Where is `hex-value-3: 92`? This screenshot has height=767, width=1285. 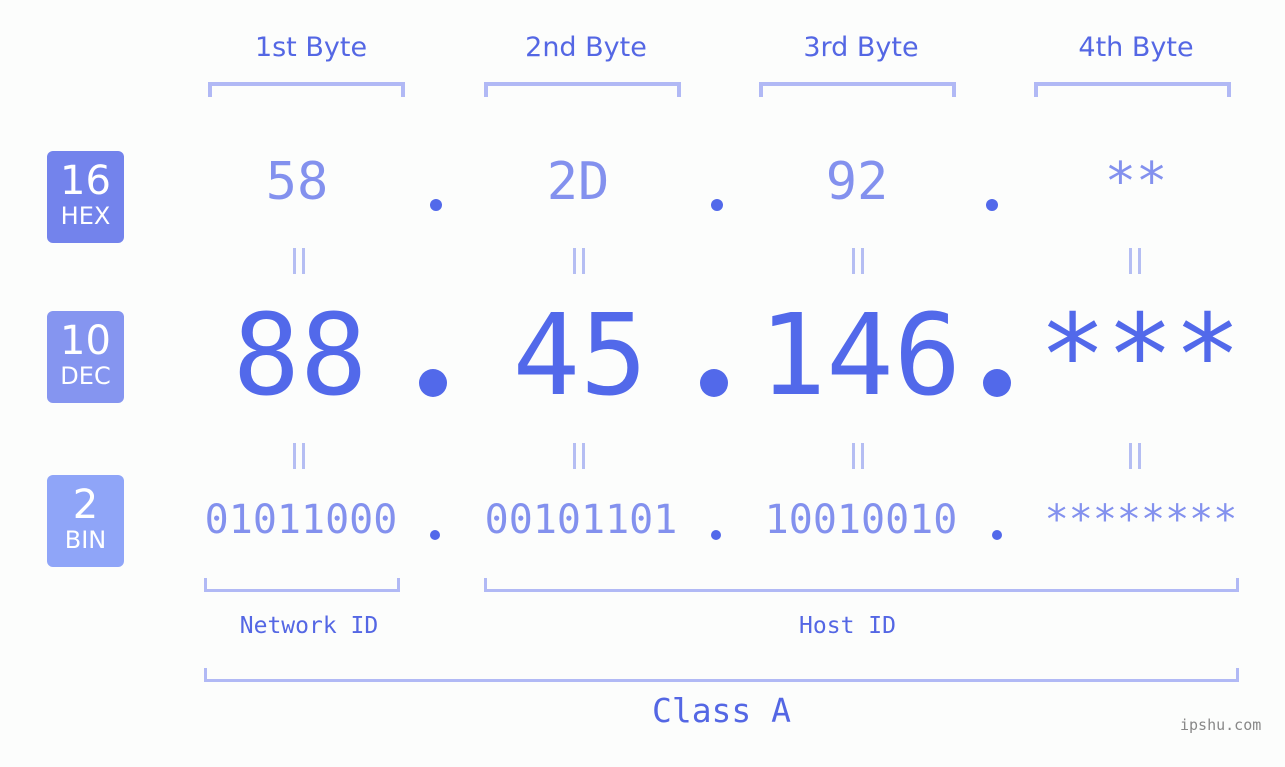
hex-value-3: 92 is located at coordinates (857, 182).